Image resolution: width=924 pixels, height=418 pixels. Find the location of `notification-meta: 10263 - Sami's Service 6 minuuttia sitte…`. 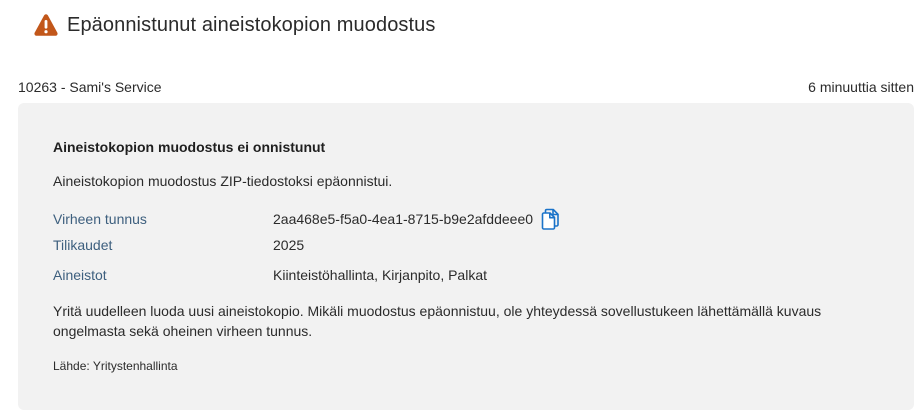

notification-meta: 10263 - Sami's Service 6 minuuttia sitte… is located at coordinates (466, 87).